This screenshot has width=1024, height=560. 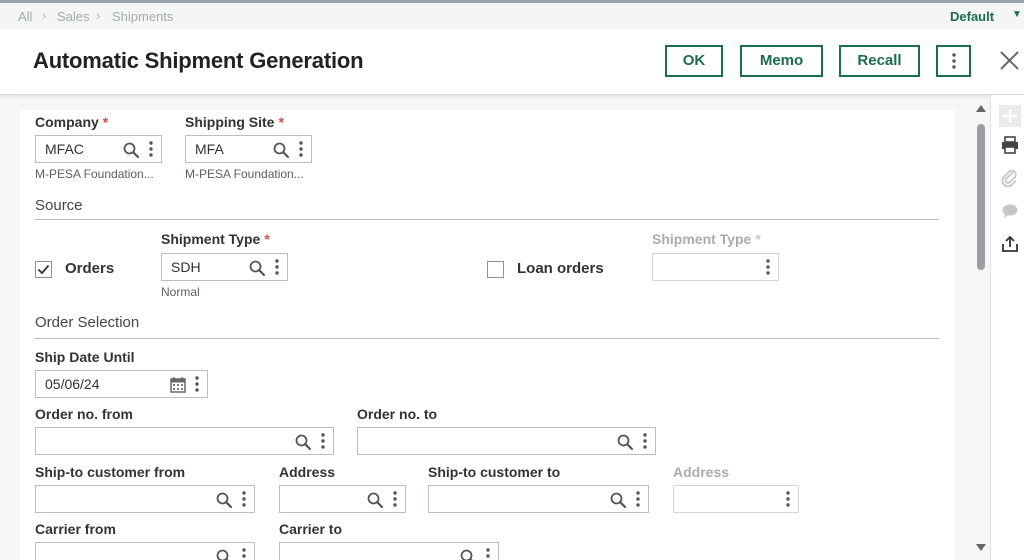 What do you see at coordinates (142, 16) in the screenshot?
I see `breadcrumb-item-shipments: Shipments` at bounding box center [142, 16].